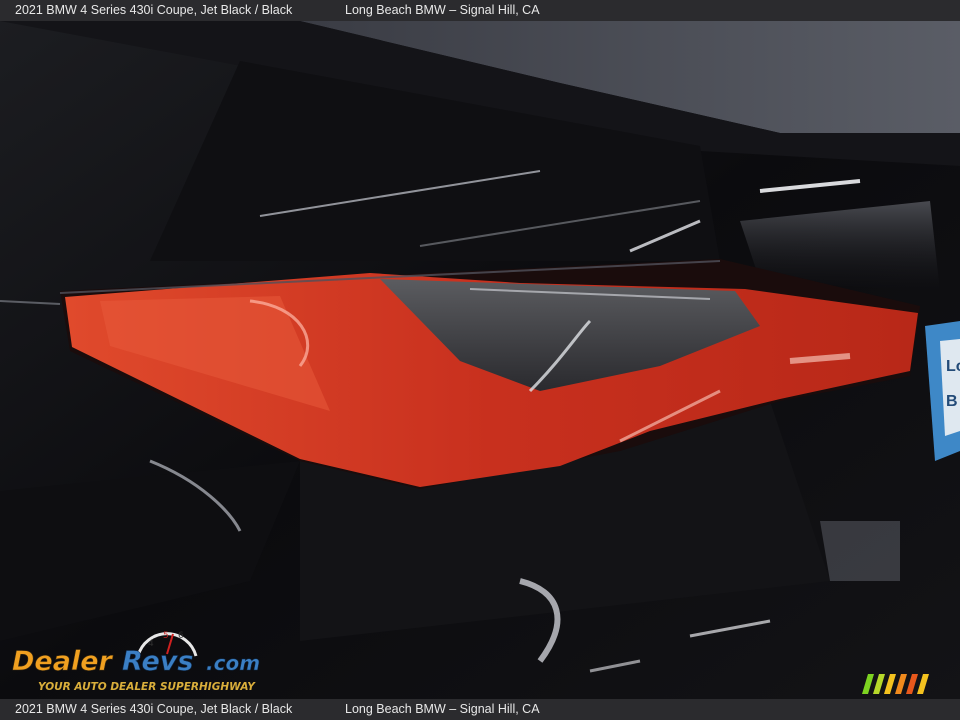 This screenshot has height=720, width=960. What do you see at coordinates (147, 687) in the screenshot?
I see `watermark-tagline: YOUR AUTO DEALER SUPERHIGHWAY` at bounding box center [147, 687].